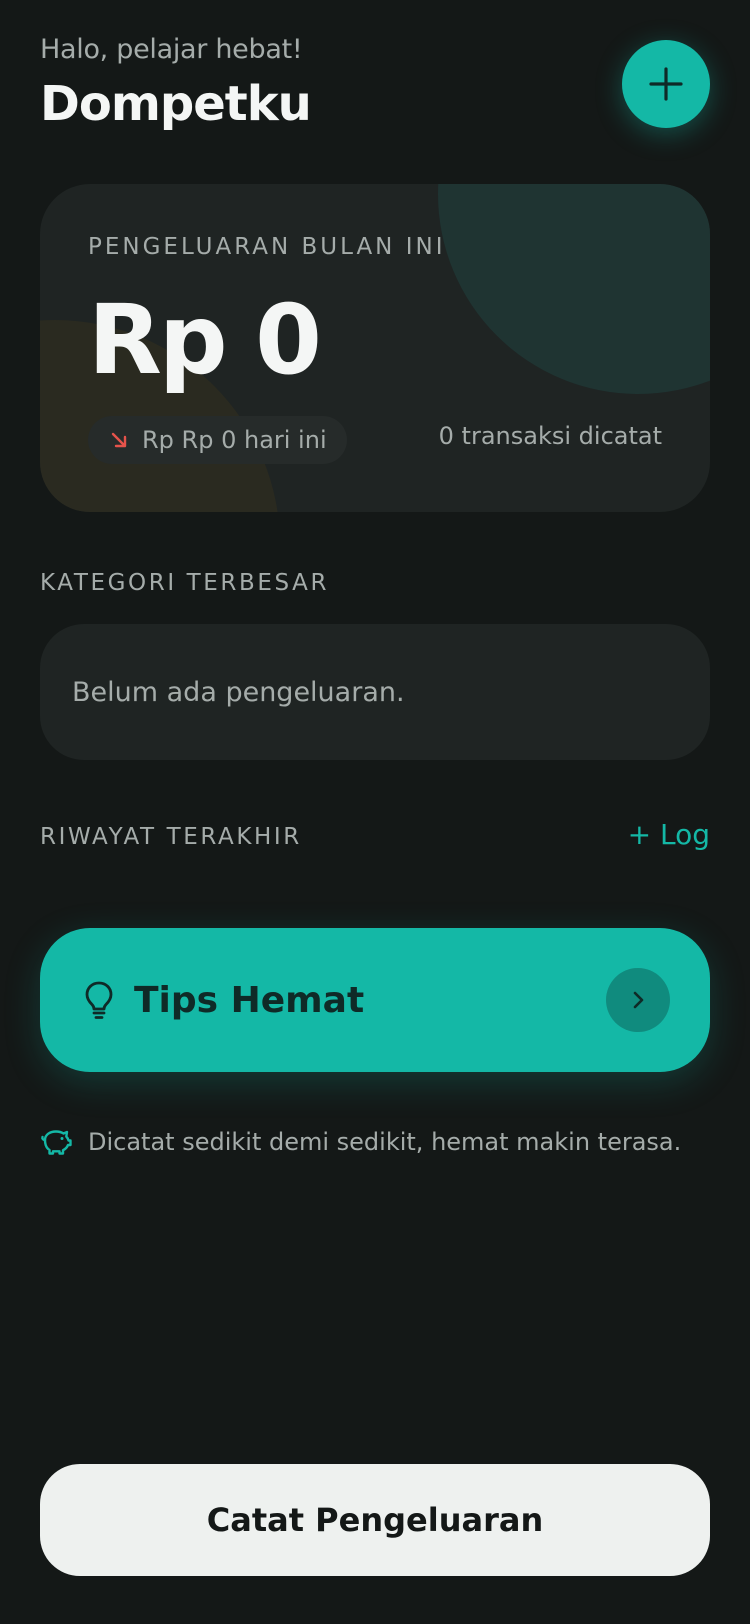  I want to click on add-log-link: + Log, so click(669, 834).